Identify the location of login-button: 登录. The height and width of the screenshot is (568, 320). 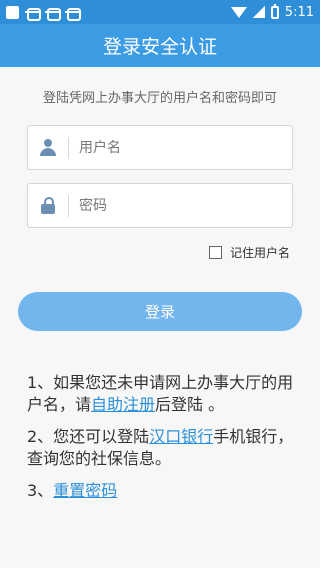
(160, 311).